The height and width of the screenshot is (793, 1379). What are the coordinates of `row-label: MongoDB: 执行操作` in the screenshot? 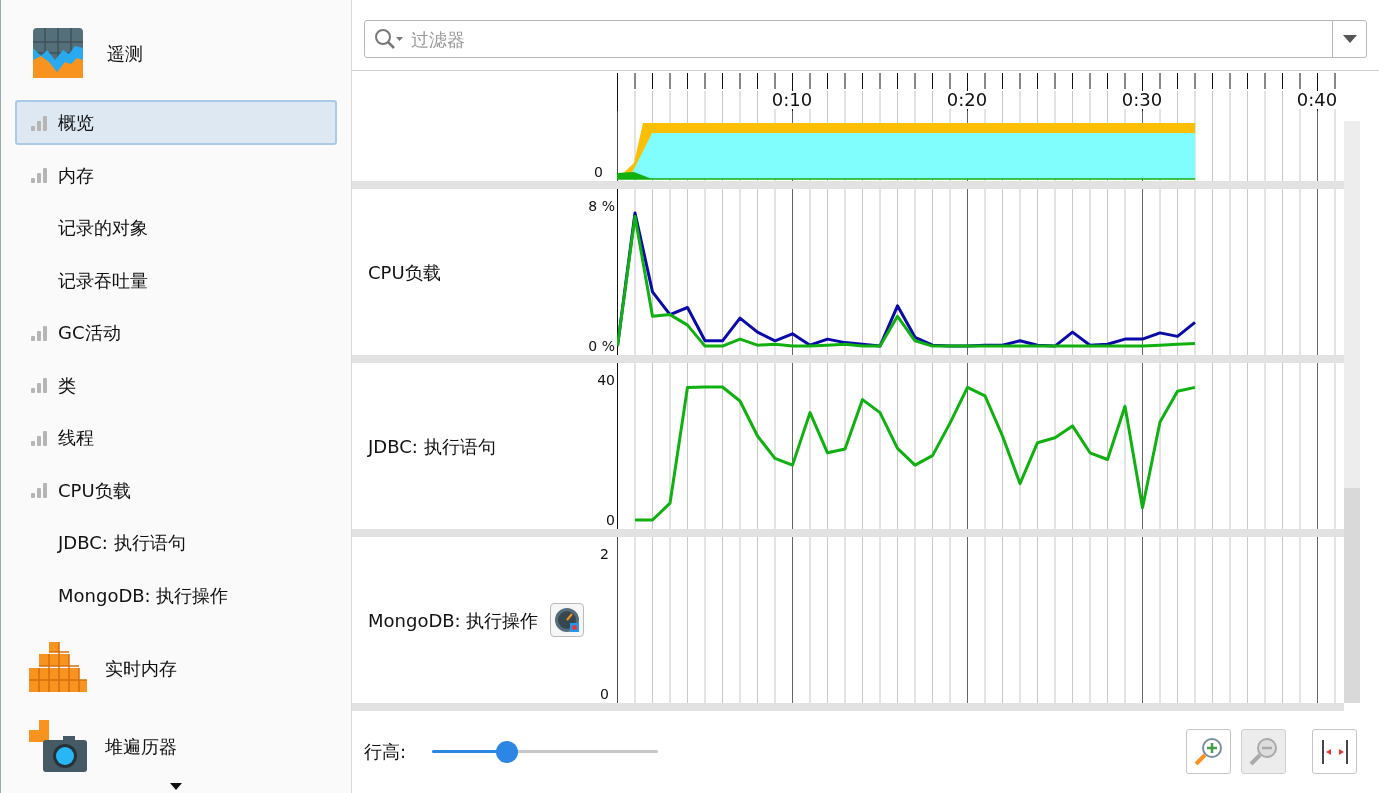 It's located at (453, 620).